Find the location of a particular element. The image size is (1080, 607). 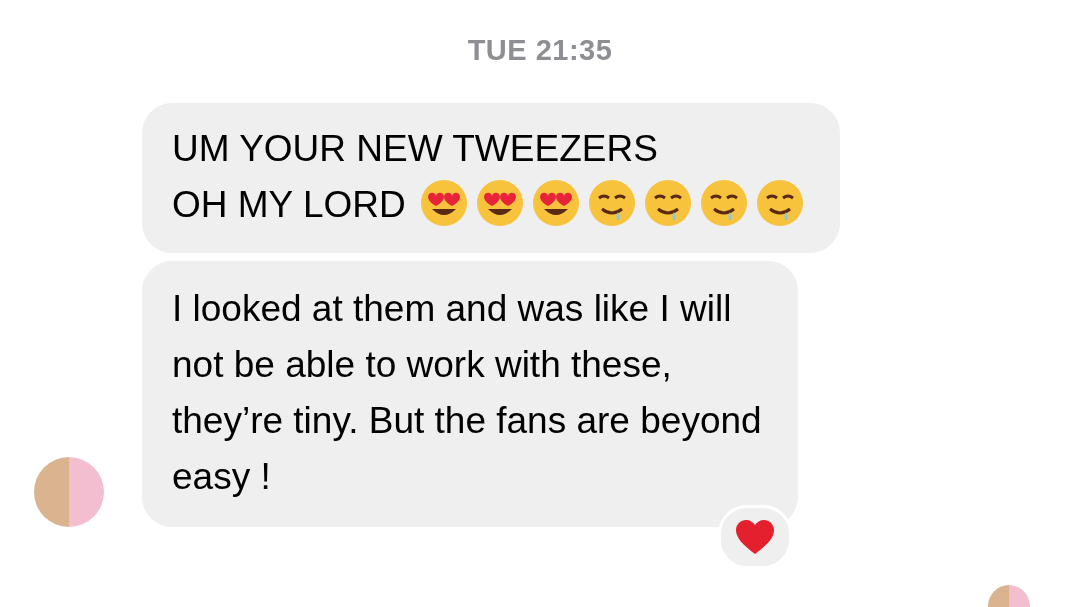

message-text: UM YOUR NEW TWEEZERS is located at coordinates (415, 149).